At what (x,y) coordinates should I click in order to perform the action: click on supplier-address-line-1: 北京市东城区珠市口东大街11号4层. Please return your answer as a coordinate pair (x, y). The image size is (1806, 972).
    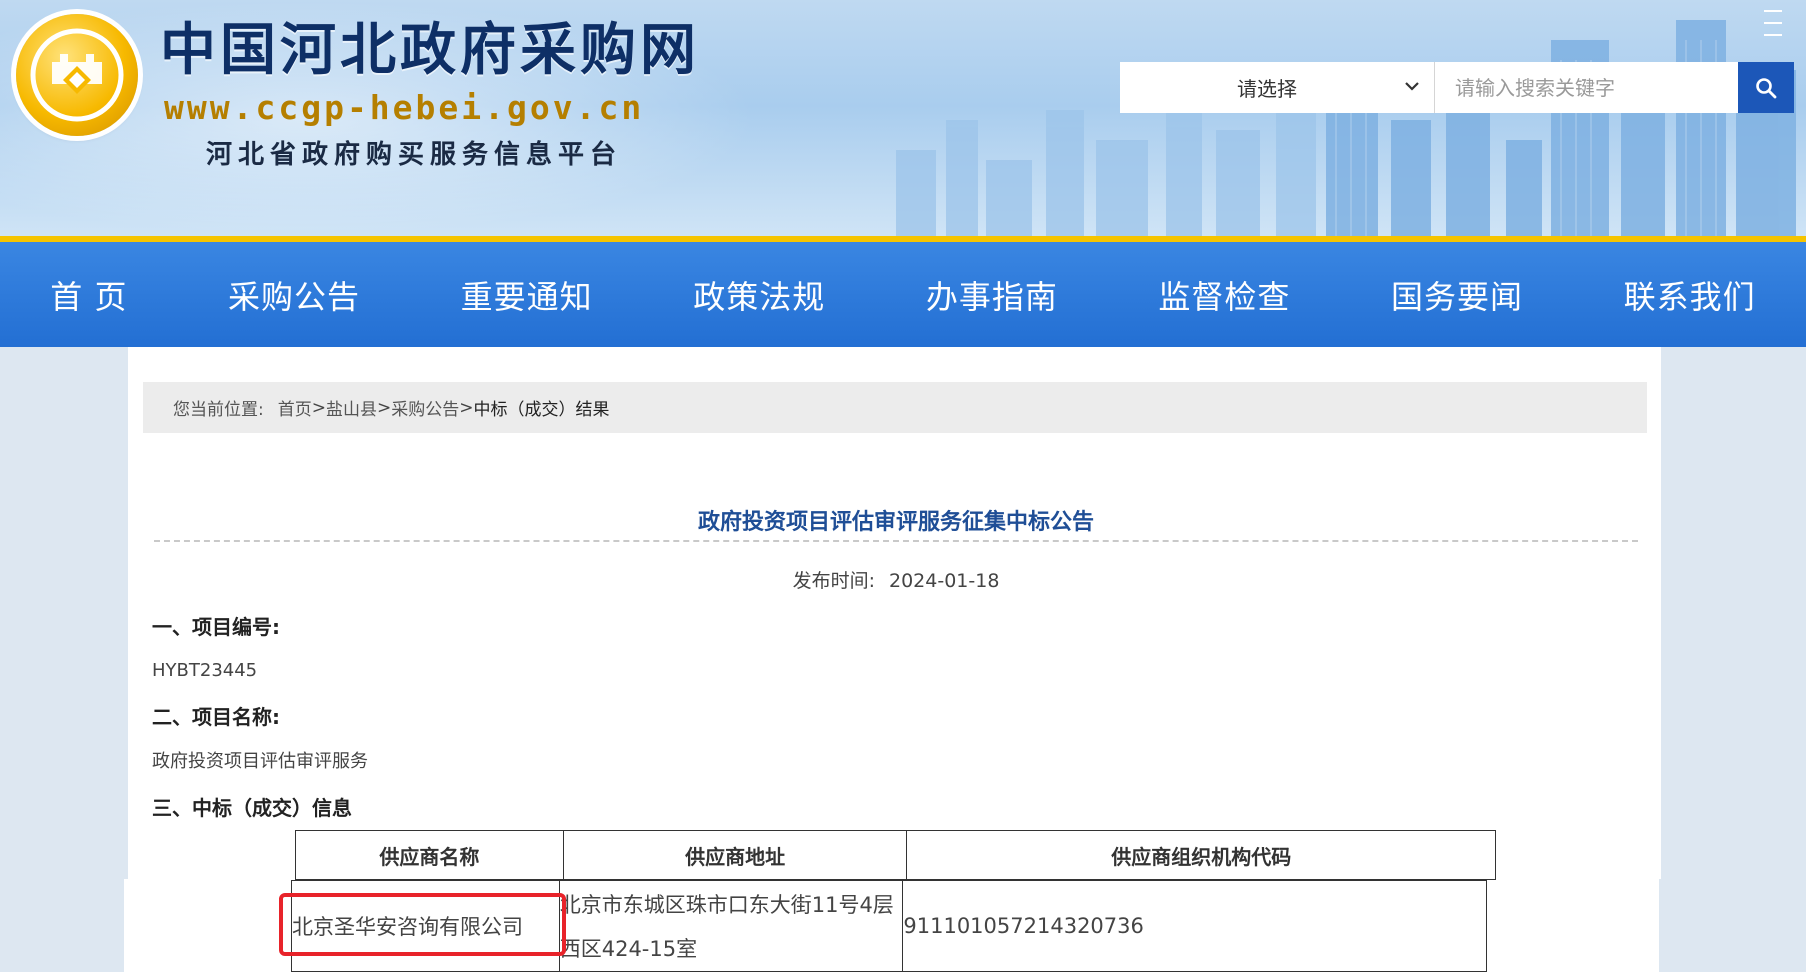
    Looking at the image, I should click on (726, 905).